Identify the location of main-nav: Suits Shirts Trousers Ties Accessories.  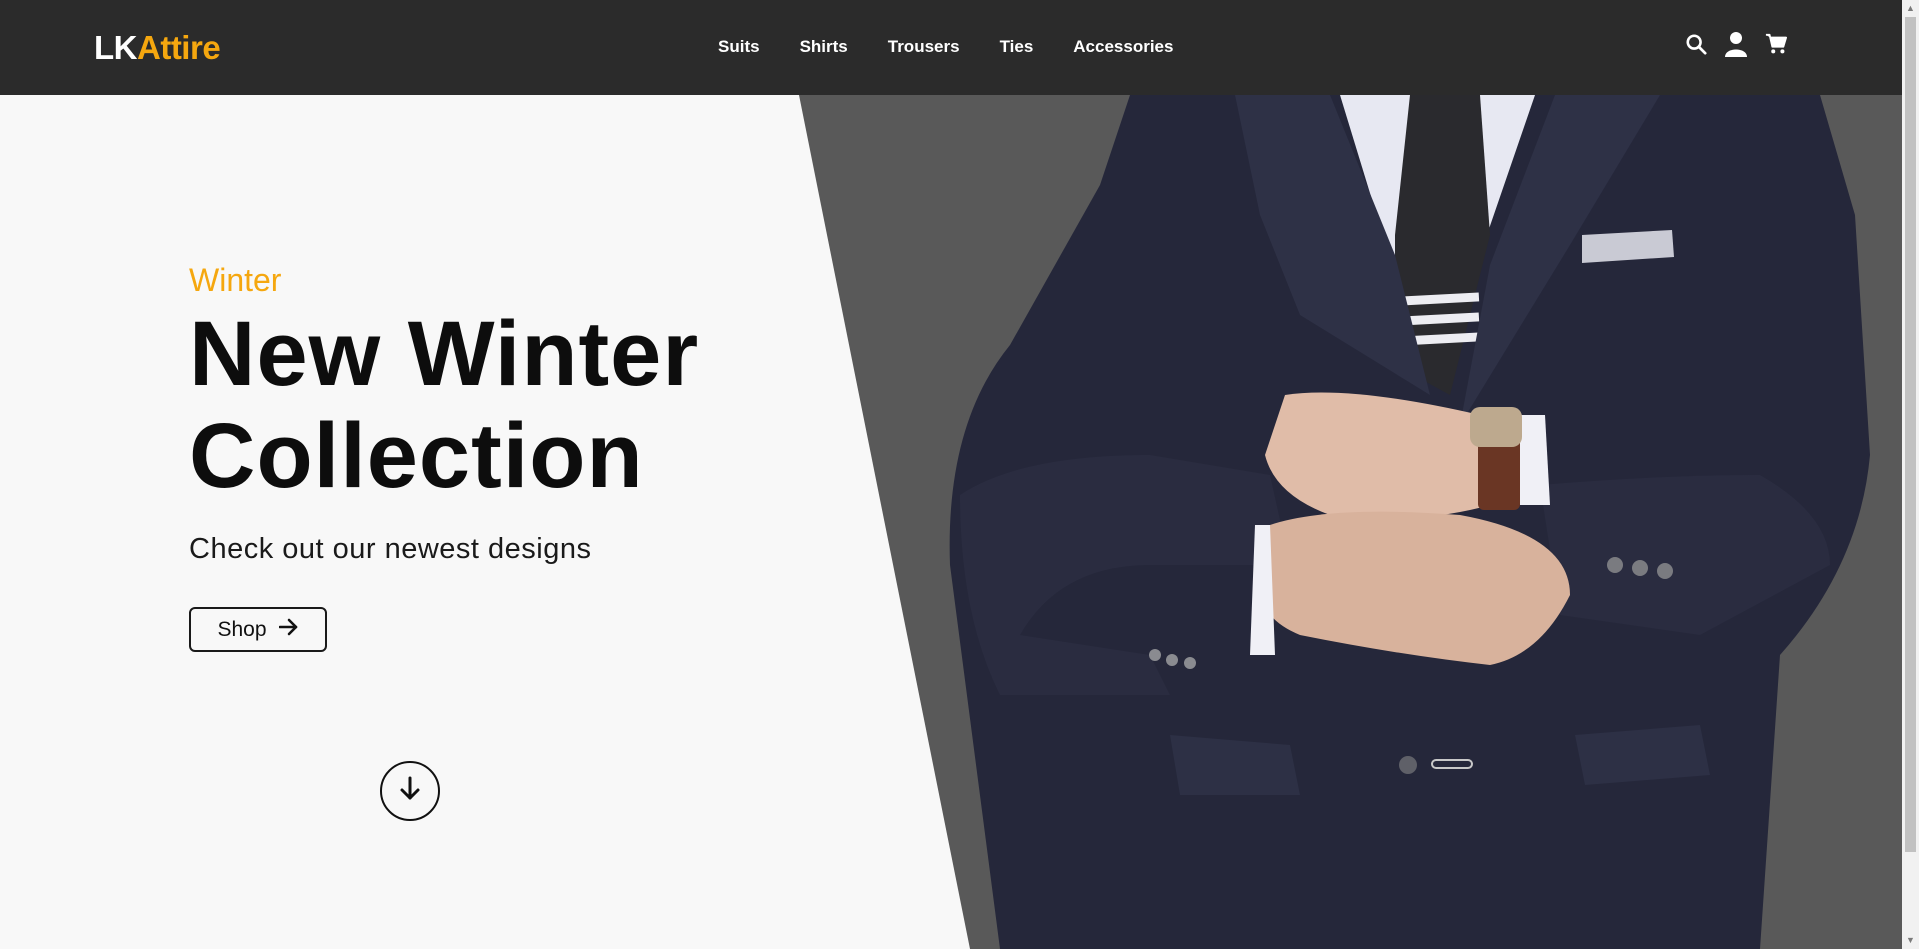
(965, 47).